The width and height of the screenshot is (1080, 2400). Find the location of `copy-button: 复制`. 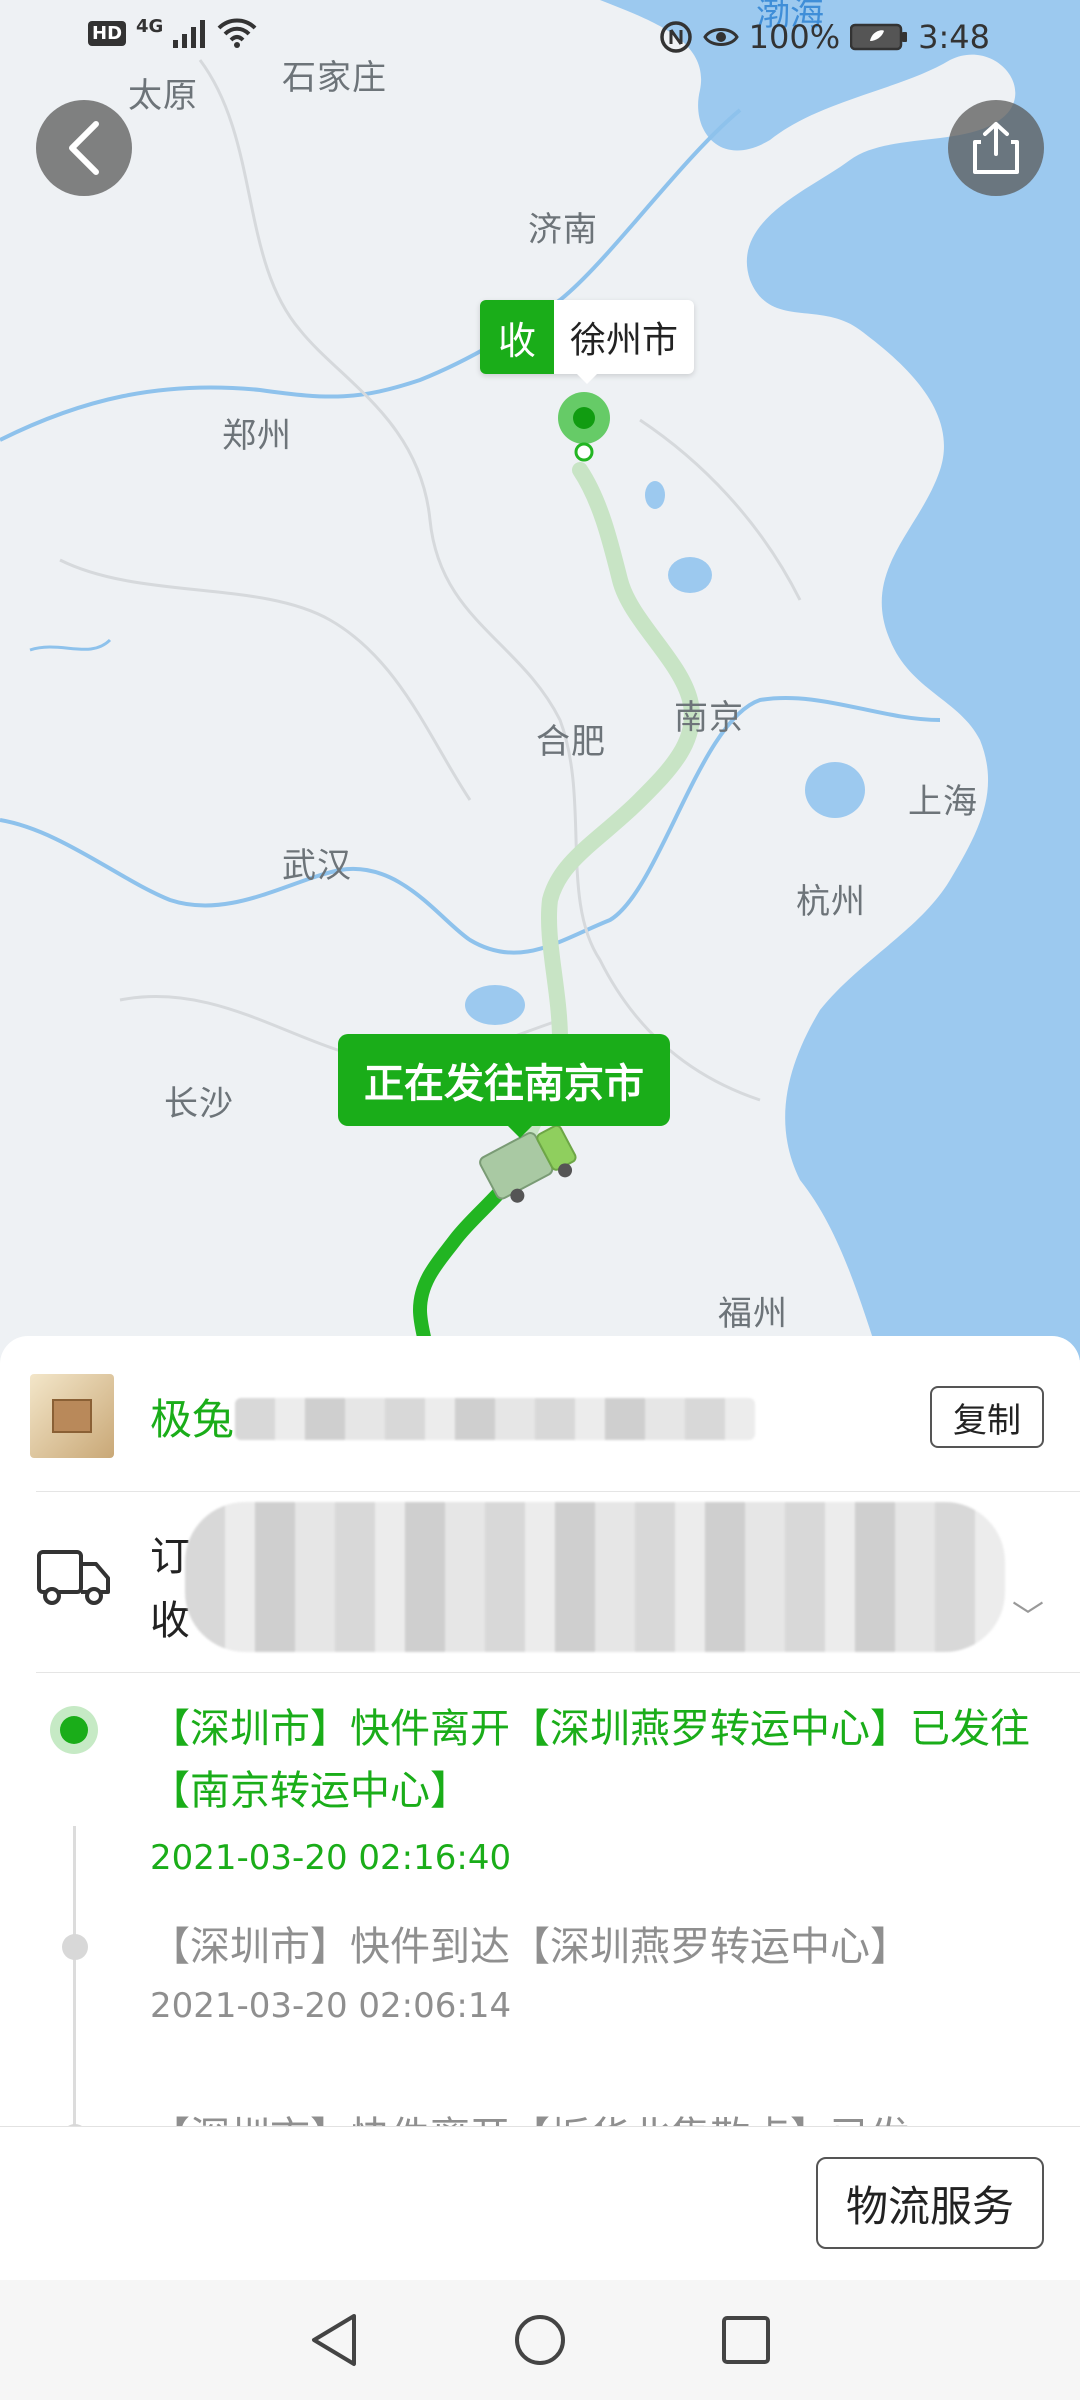

copy-button: 复制 is located at coordinates (987, 1417).